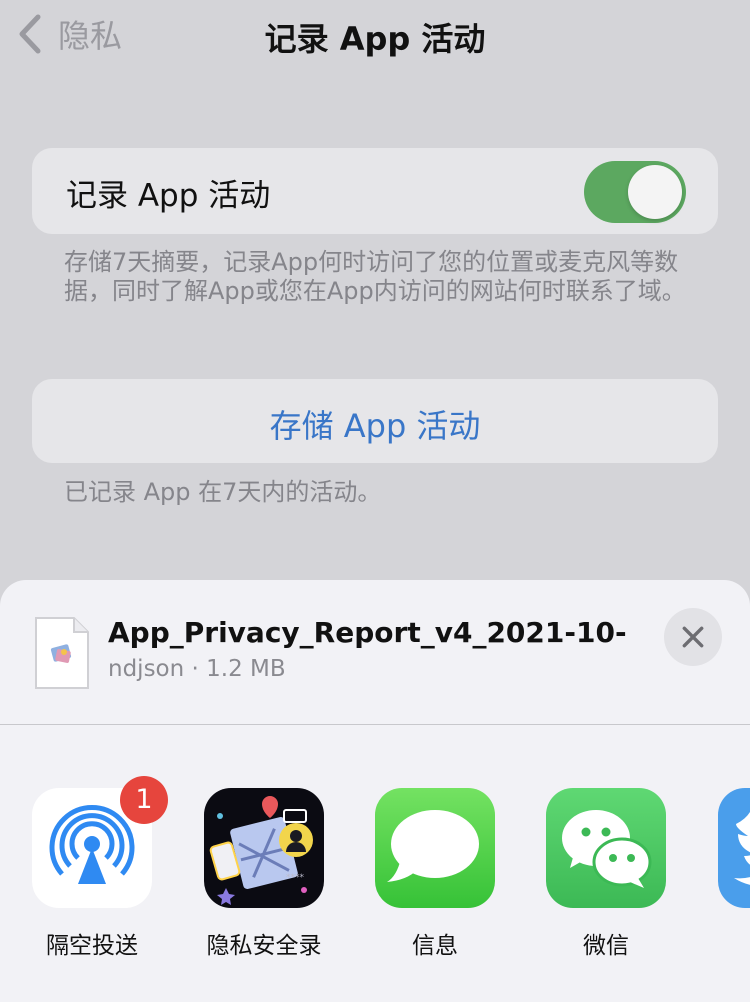  What do you see at coordinates (435, 848) in the screenshot?
I see `messages-icon` at bounding box center [435, 848].